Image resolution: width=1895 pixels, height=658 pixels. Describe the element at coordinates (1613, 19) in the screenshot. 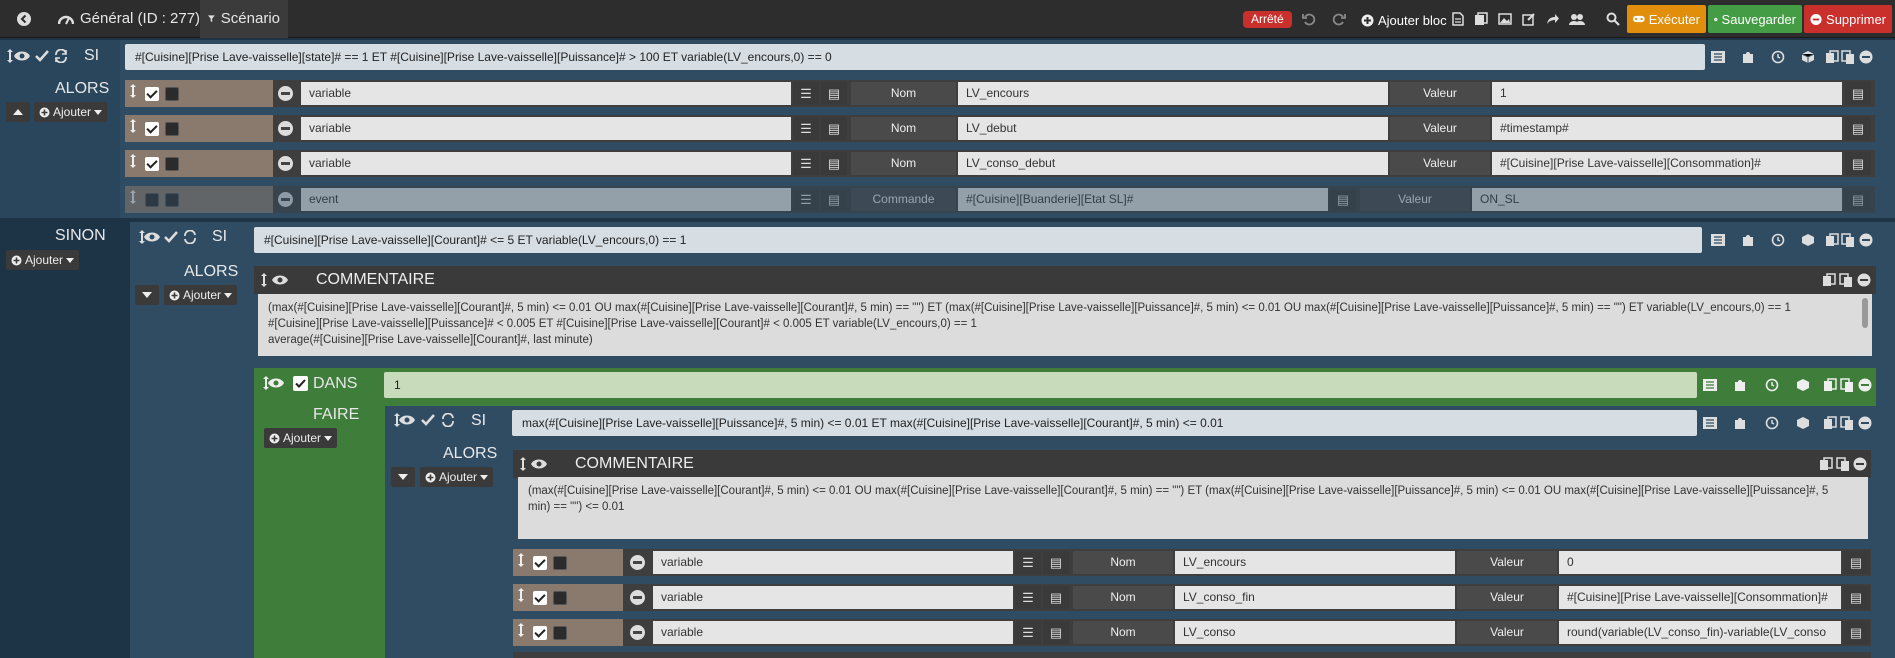

I see `search-icon` at that location.